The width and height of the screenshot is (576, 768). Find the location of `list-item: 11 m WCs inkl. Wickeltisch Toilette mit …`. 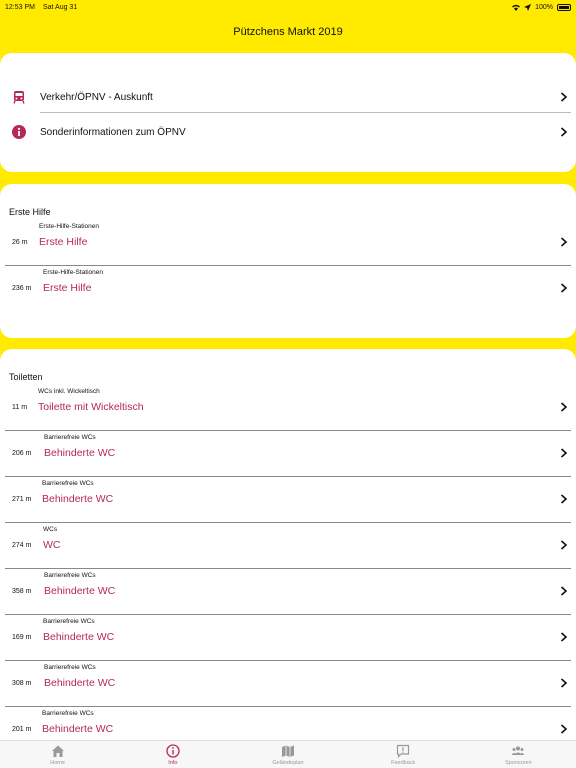

list-item: 11 m WCs inkl. Wickeltisch Toilette mit … is located at coordinates (288, 408).